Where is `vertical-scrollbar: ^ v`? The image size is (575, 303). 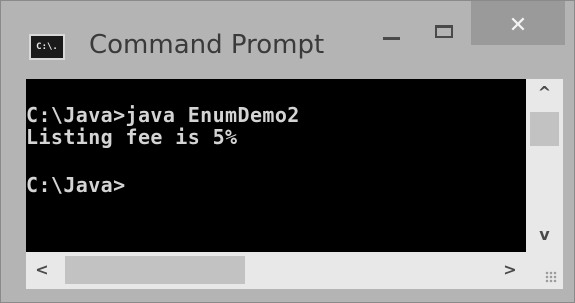
vertical-scrollbar: ^ v is located at coordinates (544, 165).